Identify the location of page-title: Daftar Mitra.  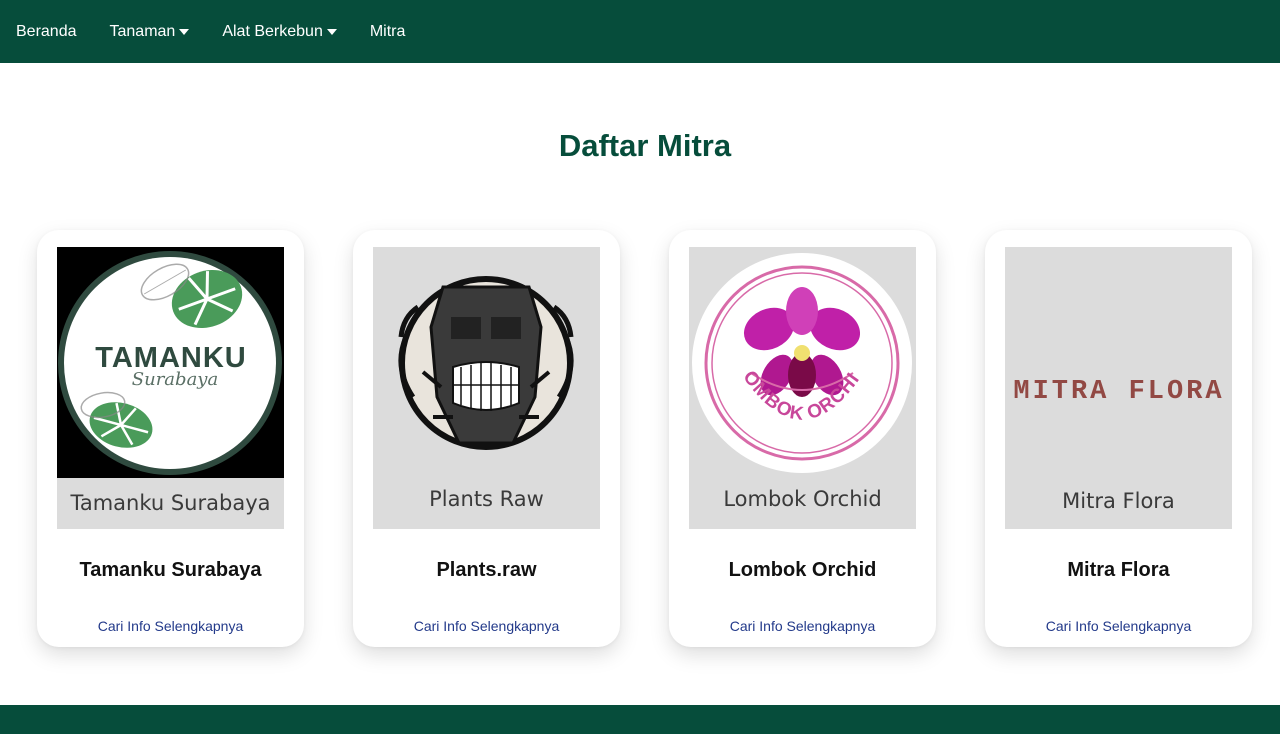
(645, 145).